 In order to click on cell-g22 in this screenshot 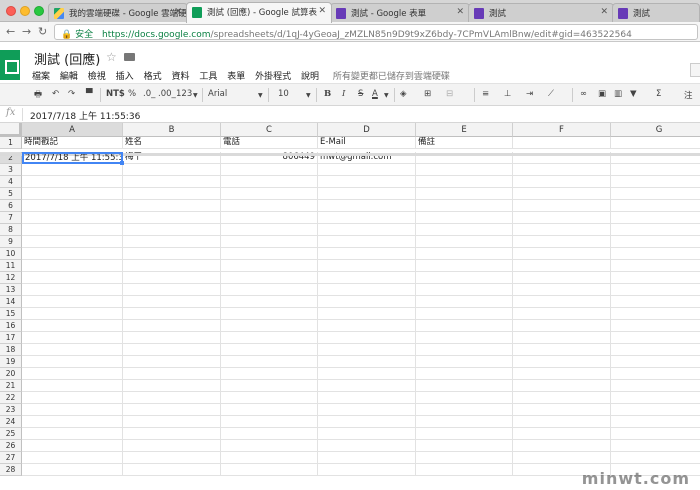, I will do `click(655, 398)`.